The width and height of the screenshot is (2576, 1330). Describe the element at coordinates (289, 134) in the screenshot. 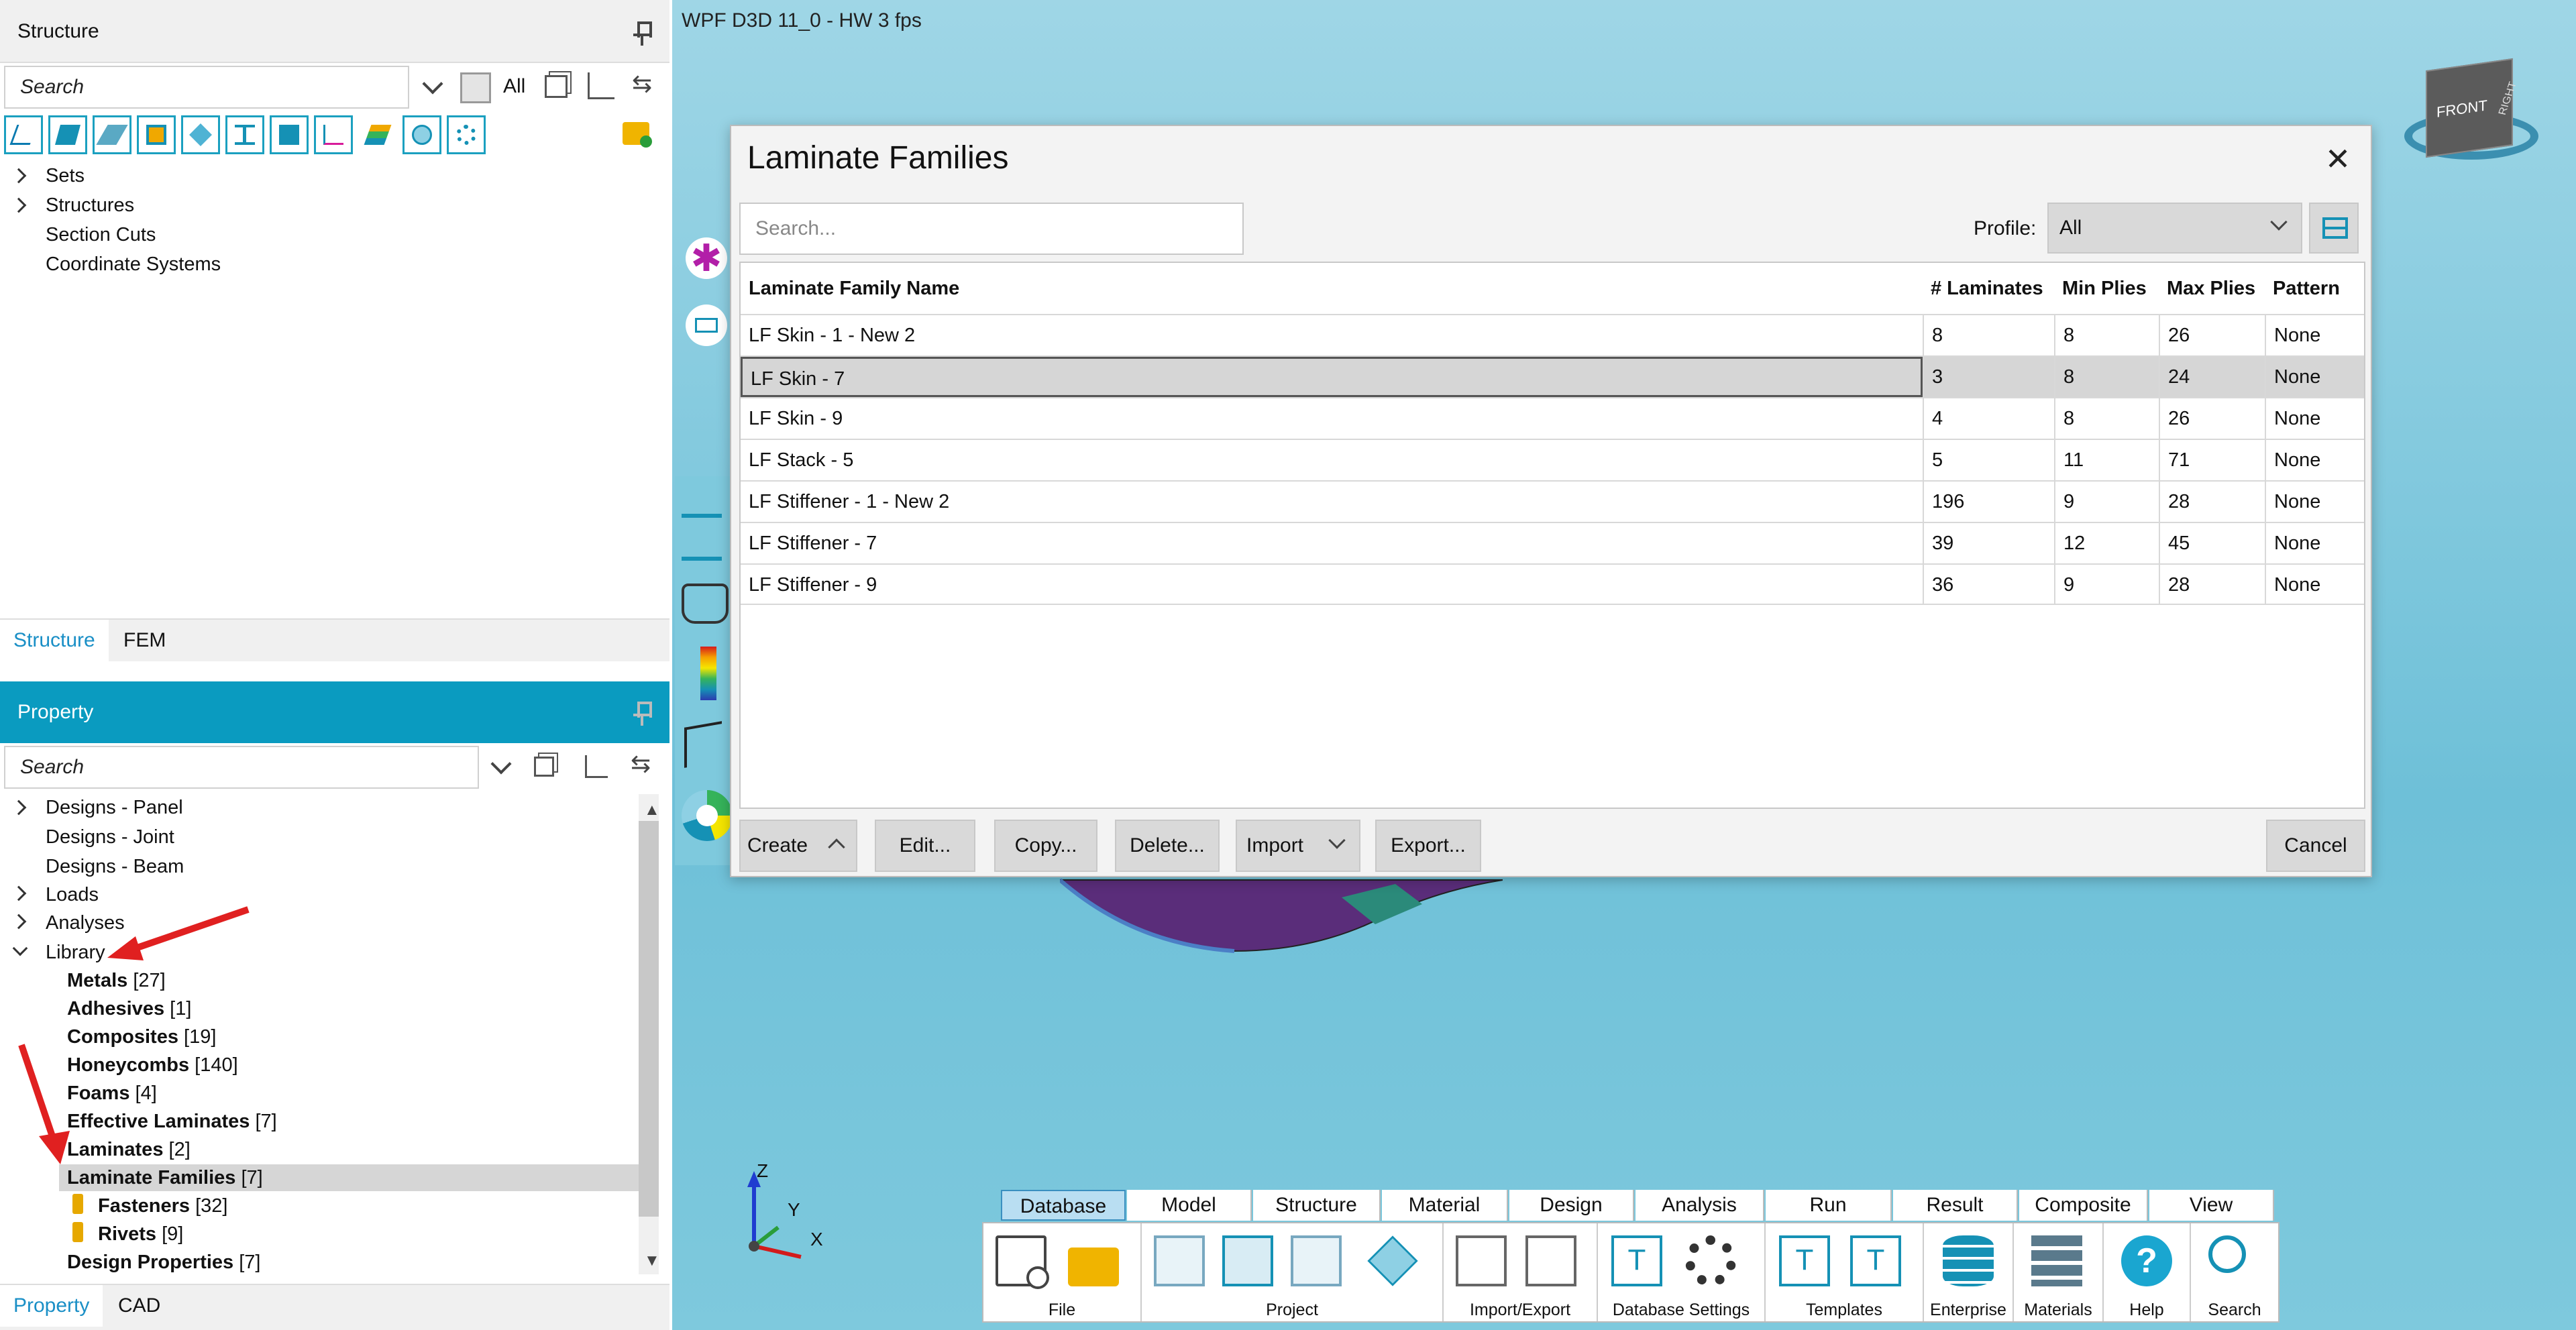

I see `cube-tool-icon` at that location.